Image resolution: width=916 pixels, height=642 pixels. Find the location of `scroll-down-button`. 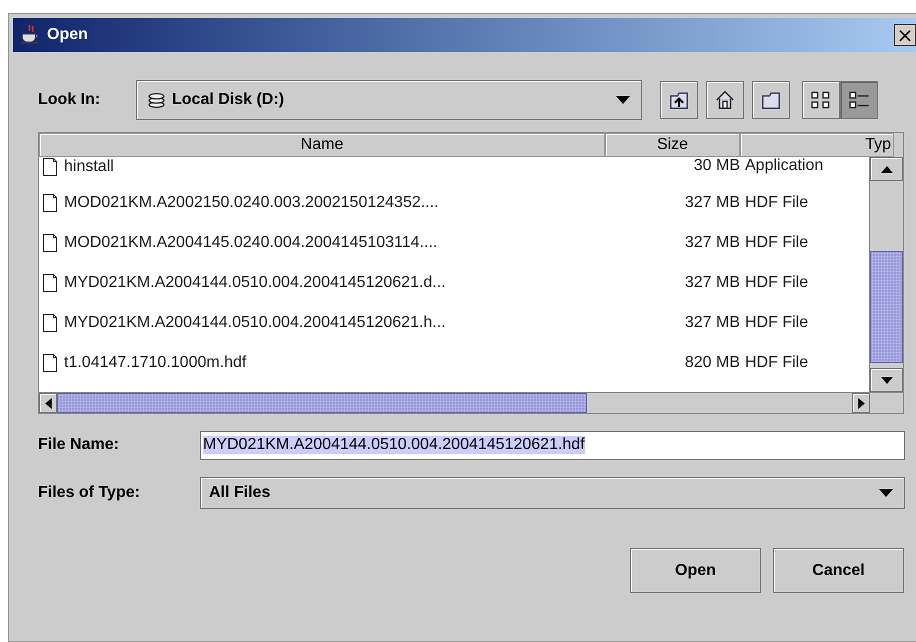

scroll-down-button is located at coordinates (886, 380).